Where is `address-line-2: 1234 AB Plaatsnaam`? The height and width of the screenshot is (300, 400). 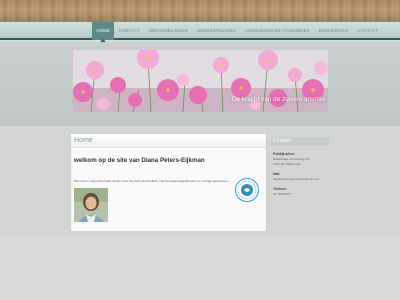 address-line-2: 1234 AB Plaatsnaam is located at coordinates (287, 164).